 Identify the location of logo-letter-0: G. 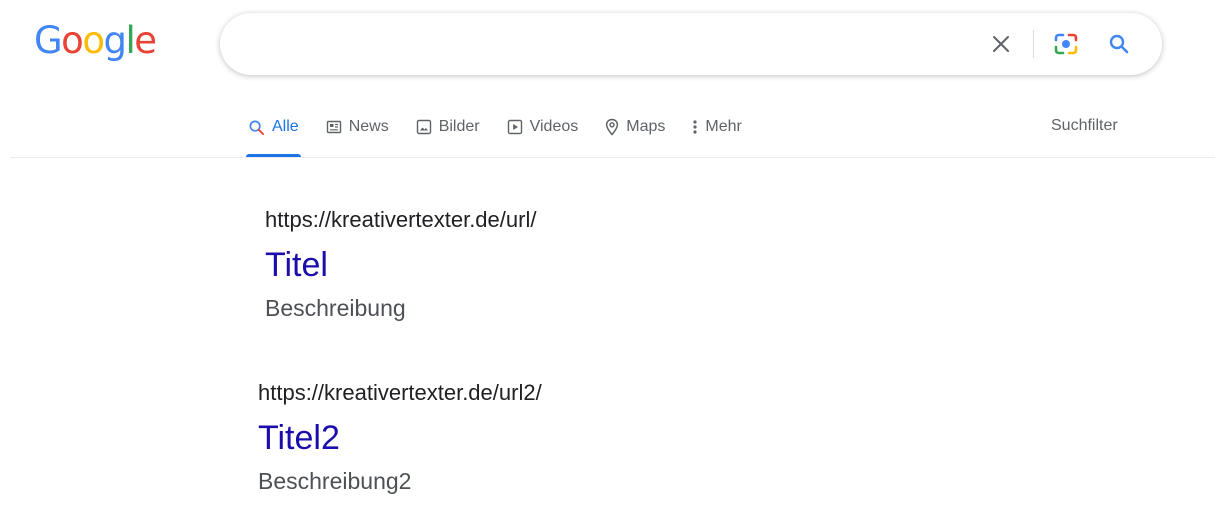
(48, 40).